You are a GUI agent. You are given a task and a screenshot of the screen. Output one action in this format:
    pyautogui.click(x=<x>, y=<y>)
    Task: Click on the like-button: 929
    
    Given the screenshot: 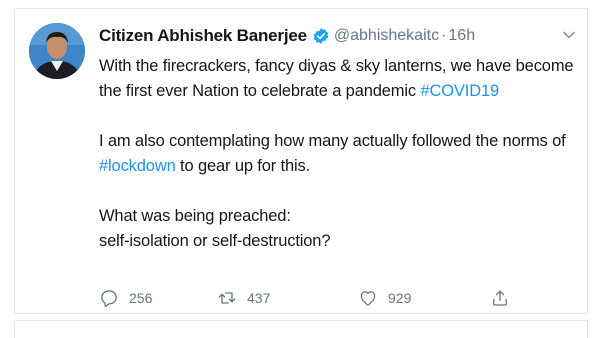 What is the action you would take?
    pyautogui.click(x=384, y=298)
    